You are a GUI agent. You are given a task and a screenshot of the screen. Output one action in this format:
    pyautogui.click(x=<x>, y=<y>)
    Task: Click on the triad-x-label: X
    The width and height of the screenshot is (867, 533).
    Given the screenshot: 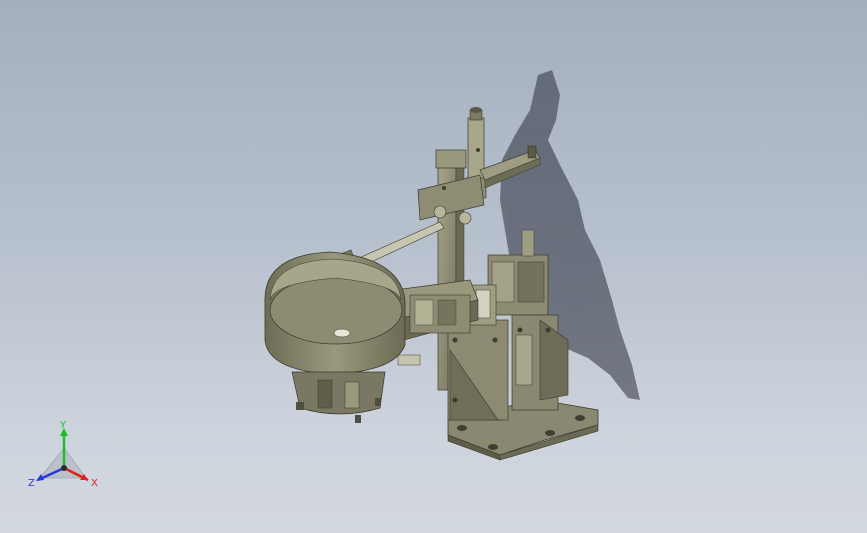 What is the action you would take?
    pyautogui.click(x=94, y=483)
    